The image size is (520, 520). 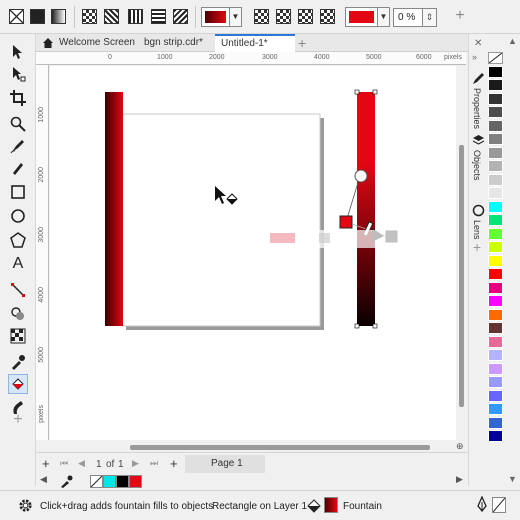 I want to click on zoom-corner-icon: ⊕, so click(x=461, y=446).